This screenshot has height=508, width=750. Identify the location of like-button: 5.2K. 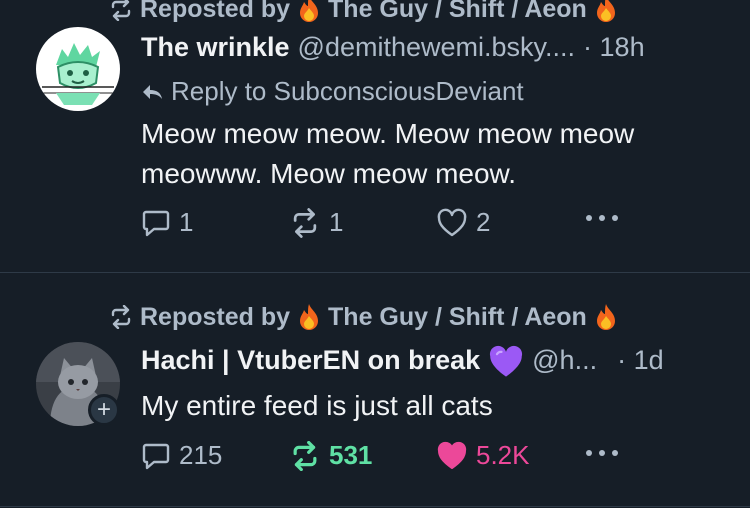
(483, 455).